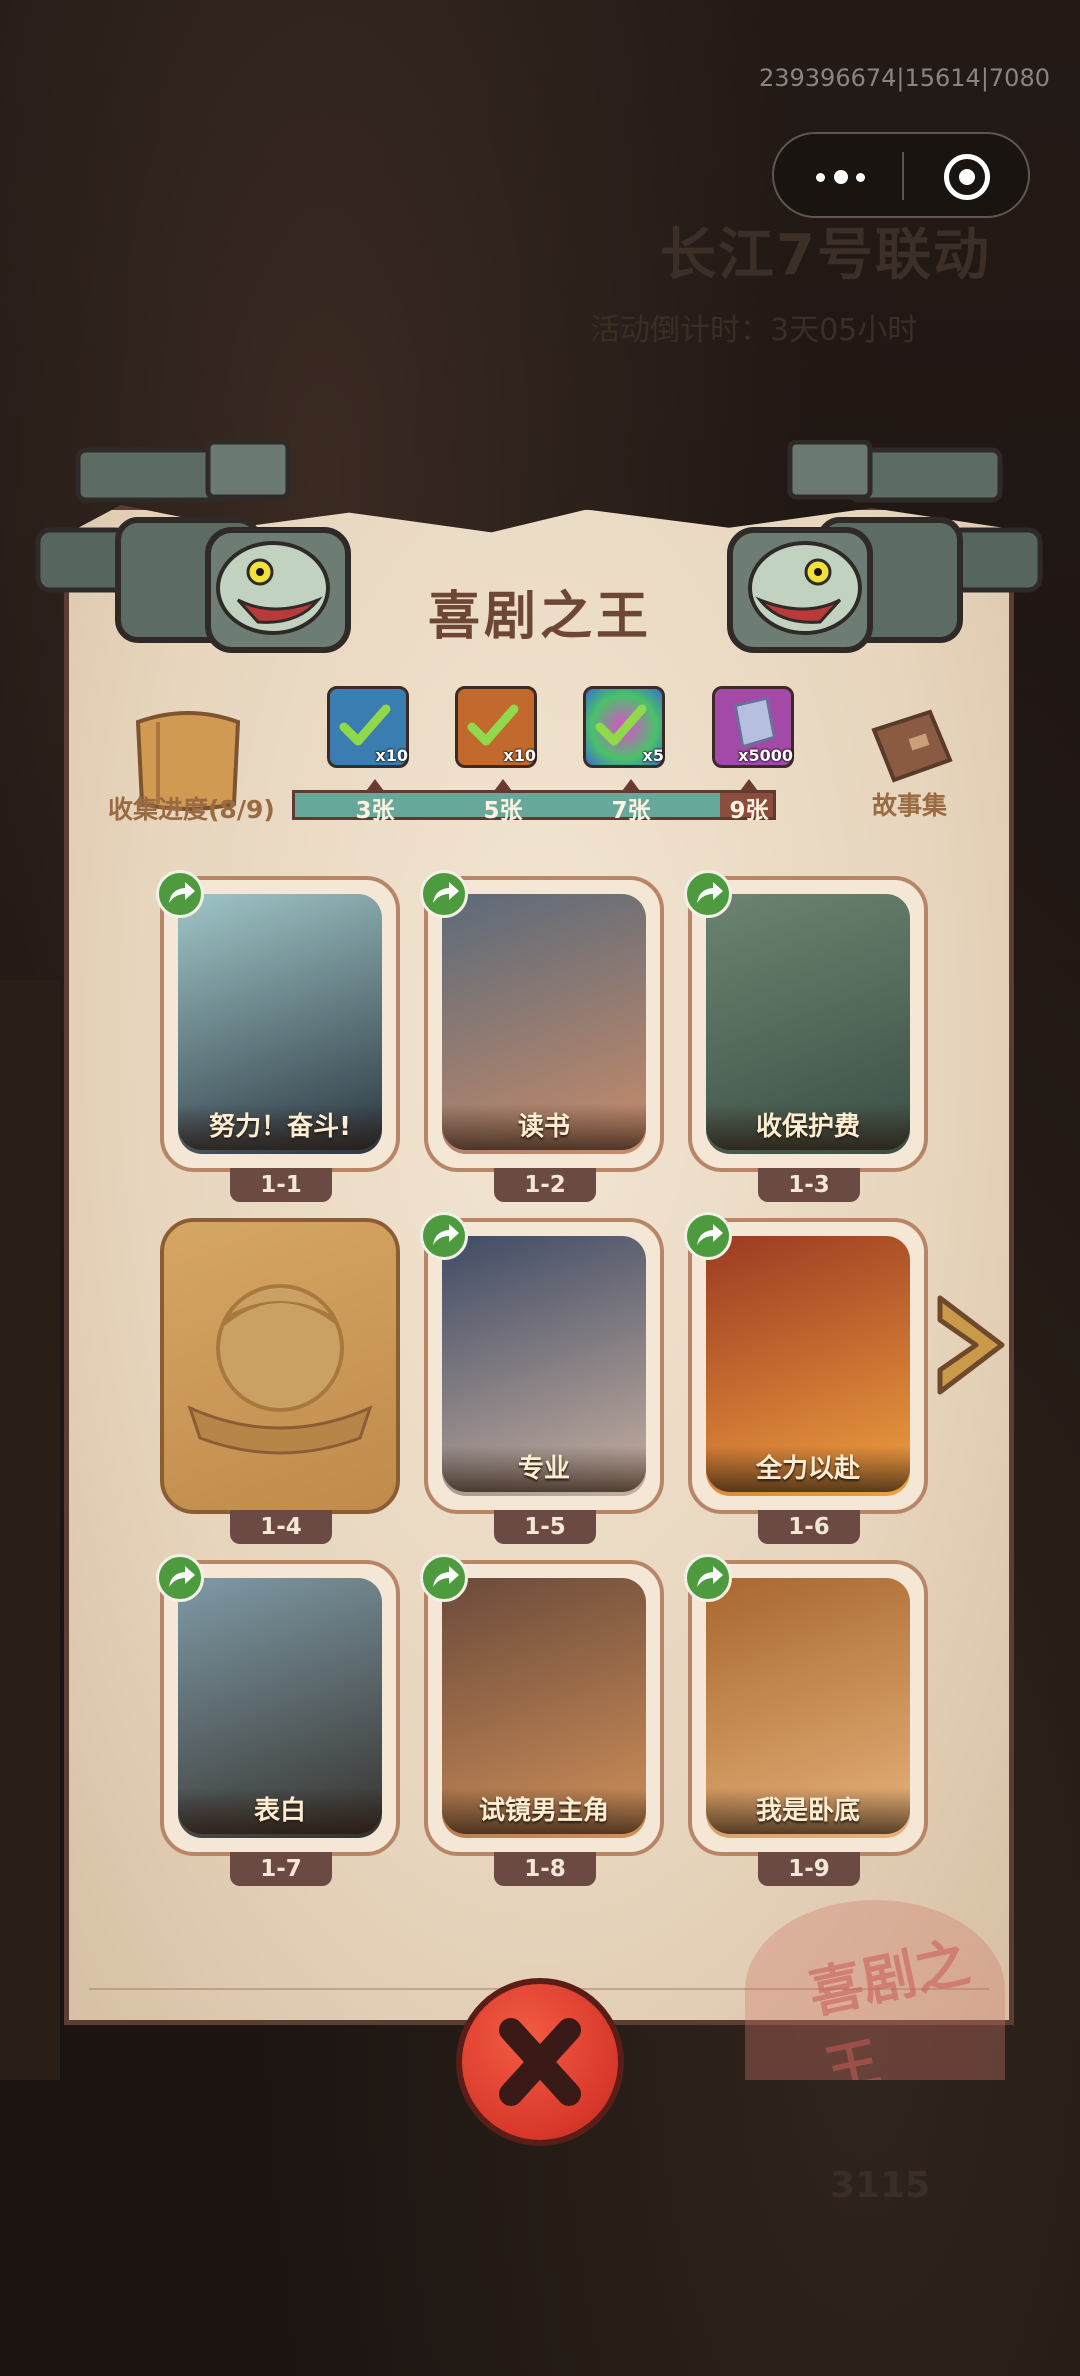  What do you see at coordinates (280, 1708) in the screenshot?
I see `card-frame: 表白` at bounding box center [280, 1708].